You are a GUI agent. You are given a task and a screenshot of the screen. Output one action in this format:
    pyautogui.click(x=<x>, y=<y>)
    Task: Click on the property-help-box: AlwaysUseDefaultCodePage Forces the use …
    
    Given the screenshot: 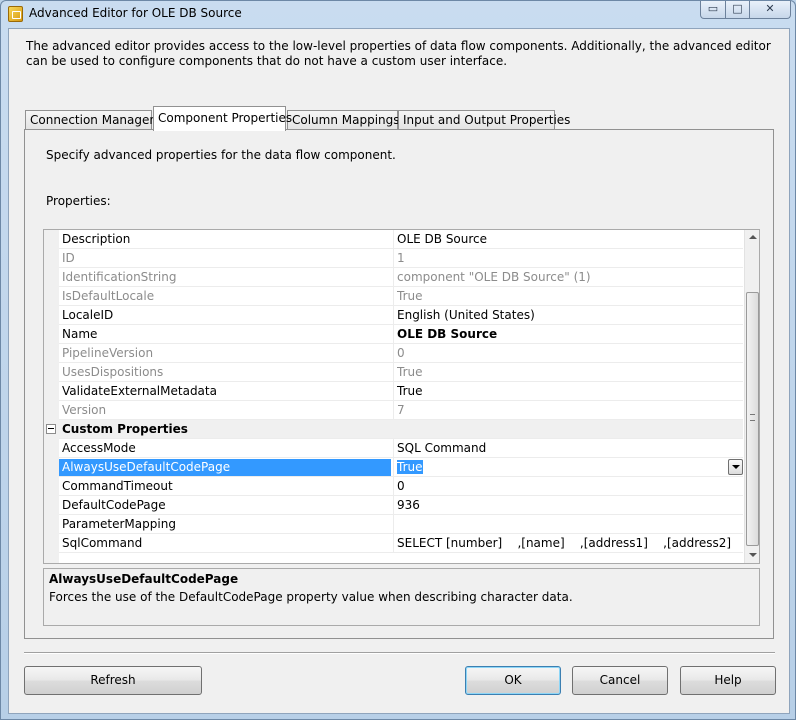 What is the action you would take?
    pyautogui.click(x=401, y=597)
    